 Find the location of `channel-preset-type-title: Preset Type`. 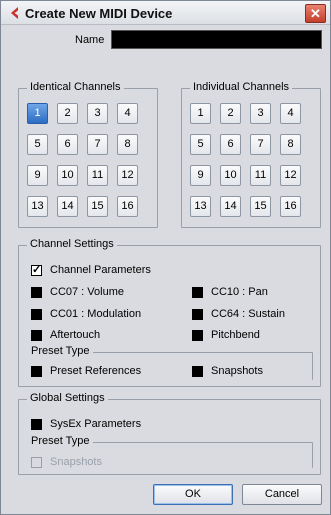

channel-preset-type-title: Preset Type is located at coordinates (60, 351).